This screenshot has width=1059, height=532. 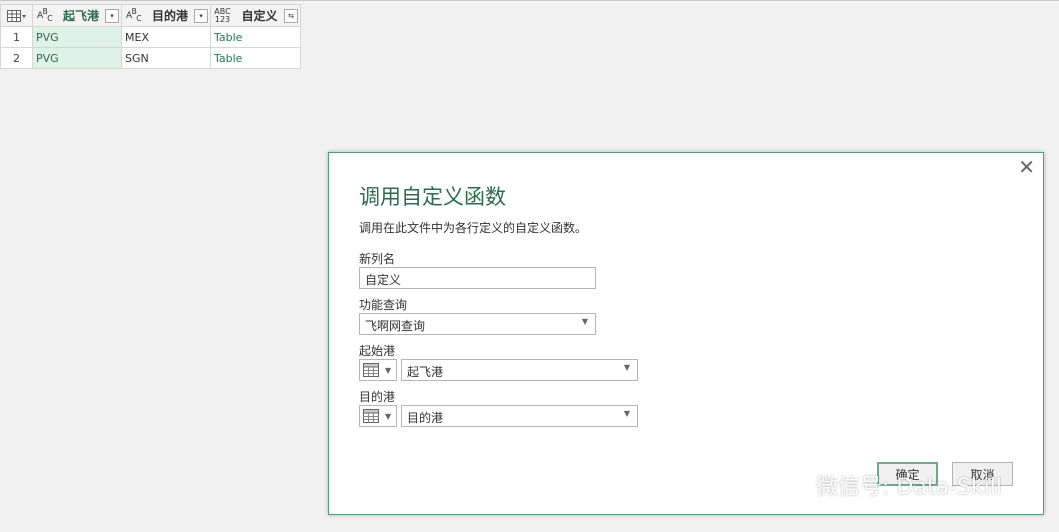 What do you see at coordinates (377, 397) in the screenshot?
I see `destination-port-label: 目的港` at bounding box center [377, 397].